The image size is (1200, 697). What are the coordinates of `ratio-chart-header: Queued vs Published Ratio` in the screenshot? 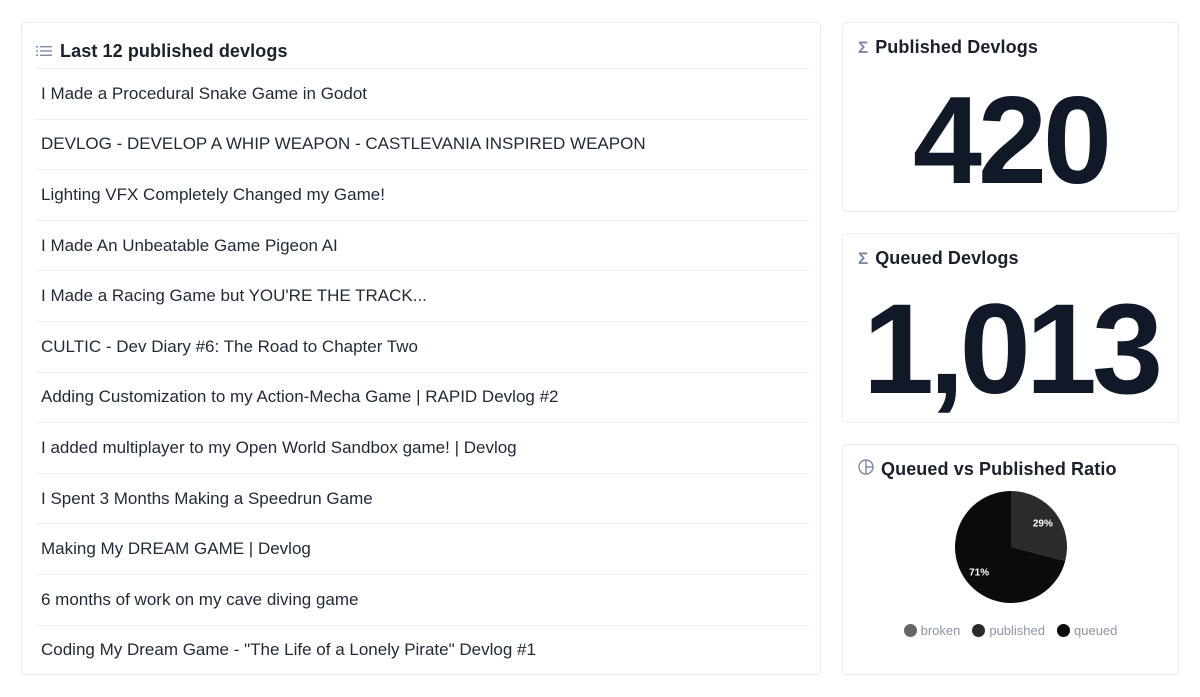 It's located at (987, 469).